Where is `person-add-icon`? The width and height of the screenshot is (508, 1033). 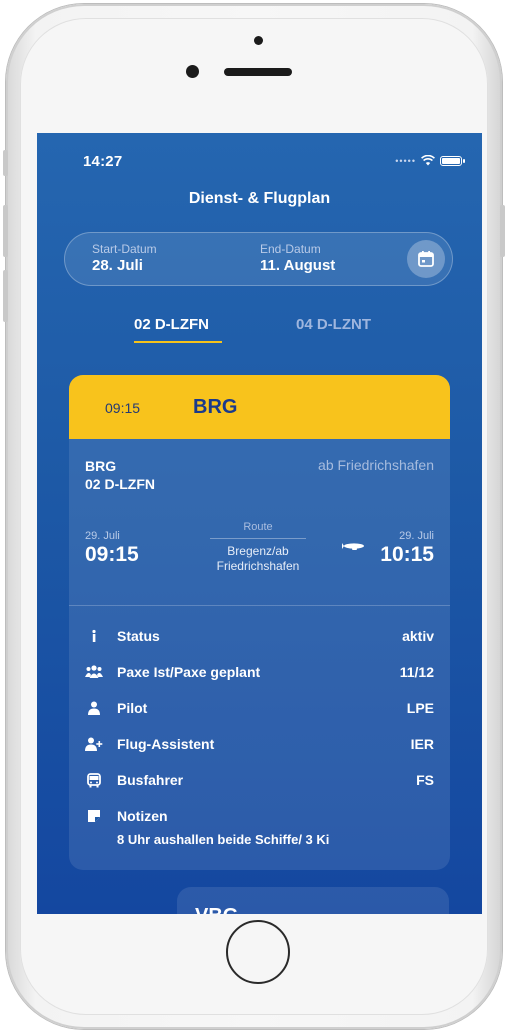 person-add-icon is located at coordinates (94, 744).